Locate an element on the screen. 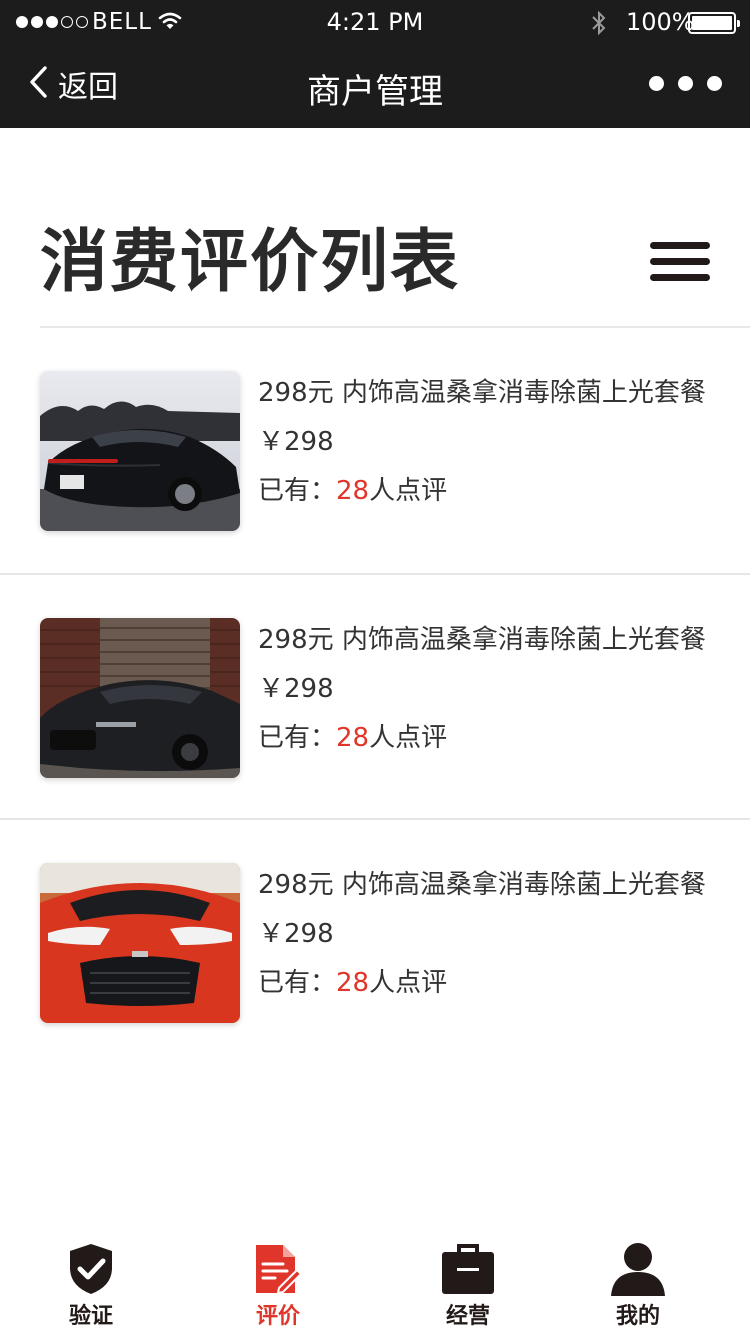 The image size is (750, 1334). tab-label: 验证 is located at coordinates (90, 1316).